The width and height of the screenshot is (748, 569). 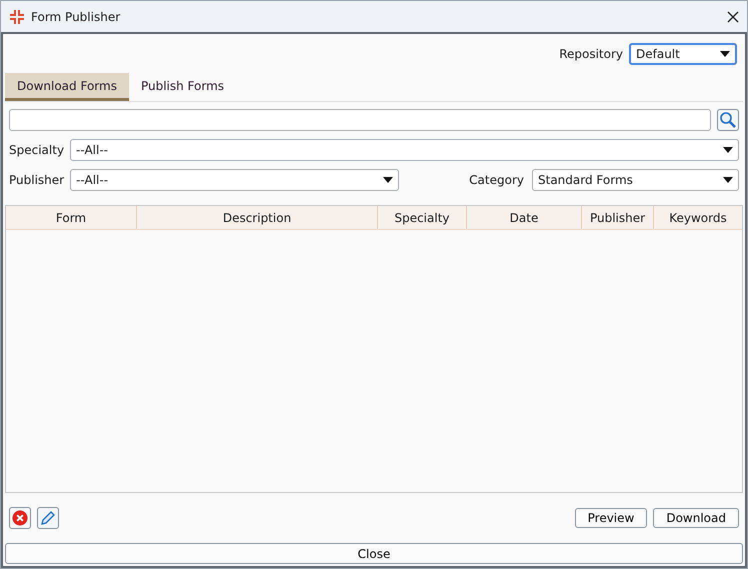 What do you see at coordinates (696, 518) in the screenshot?
I see `action-button: Download` at bounding box center [696, 518].